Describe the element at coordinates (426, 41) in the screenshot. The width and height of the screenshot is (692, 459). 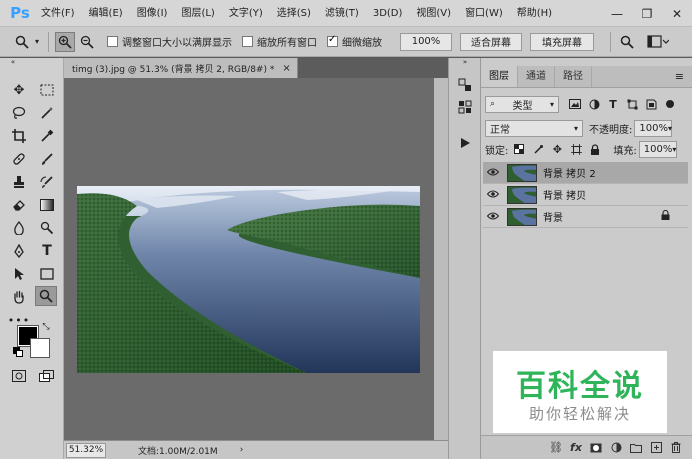
I see `zoom-100-button: 100%` at that location.